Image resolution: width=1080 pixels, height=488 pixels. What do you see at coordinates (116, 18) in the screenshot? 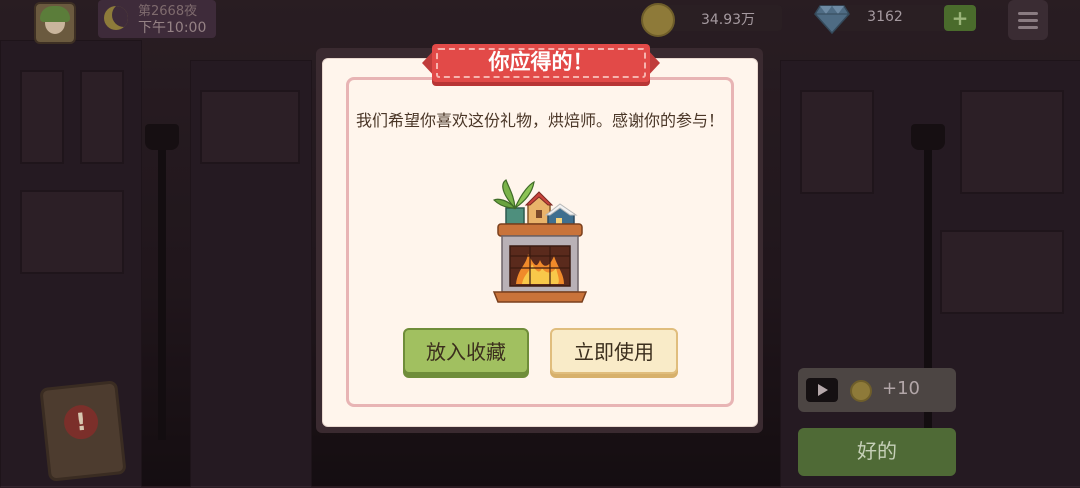
I see `moon-icon` at bounding box center [116, 18].